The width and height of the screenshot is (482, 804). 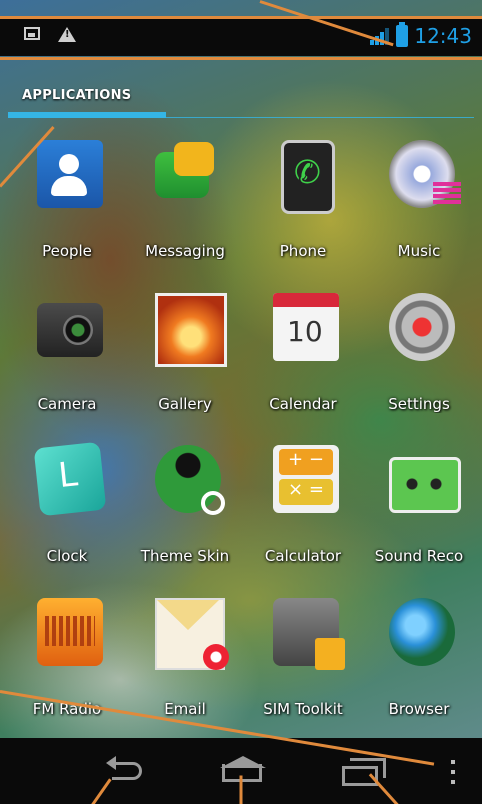 I want to click on app-label: Calendar, so click(x=303, y=404).